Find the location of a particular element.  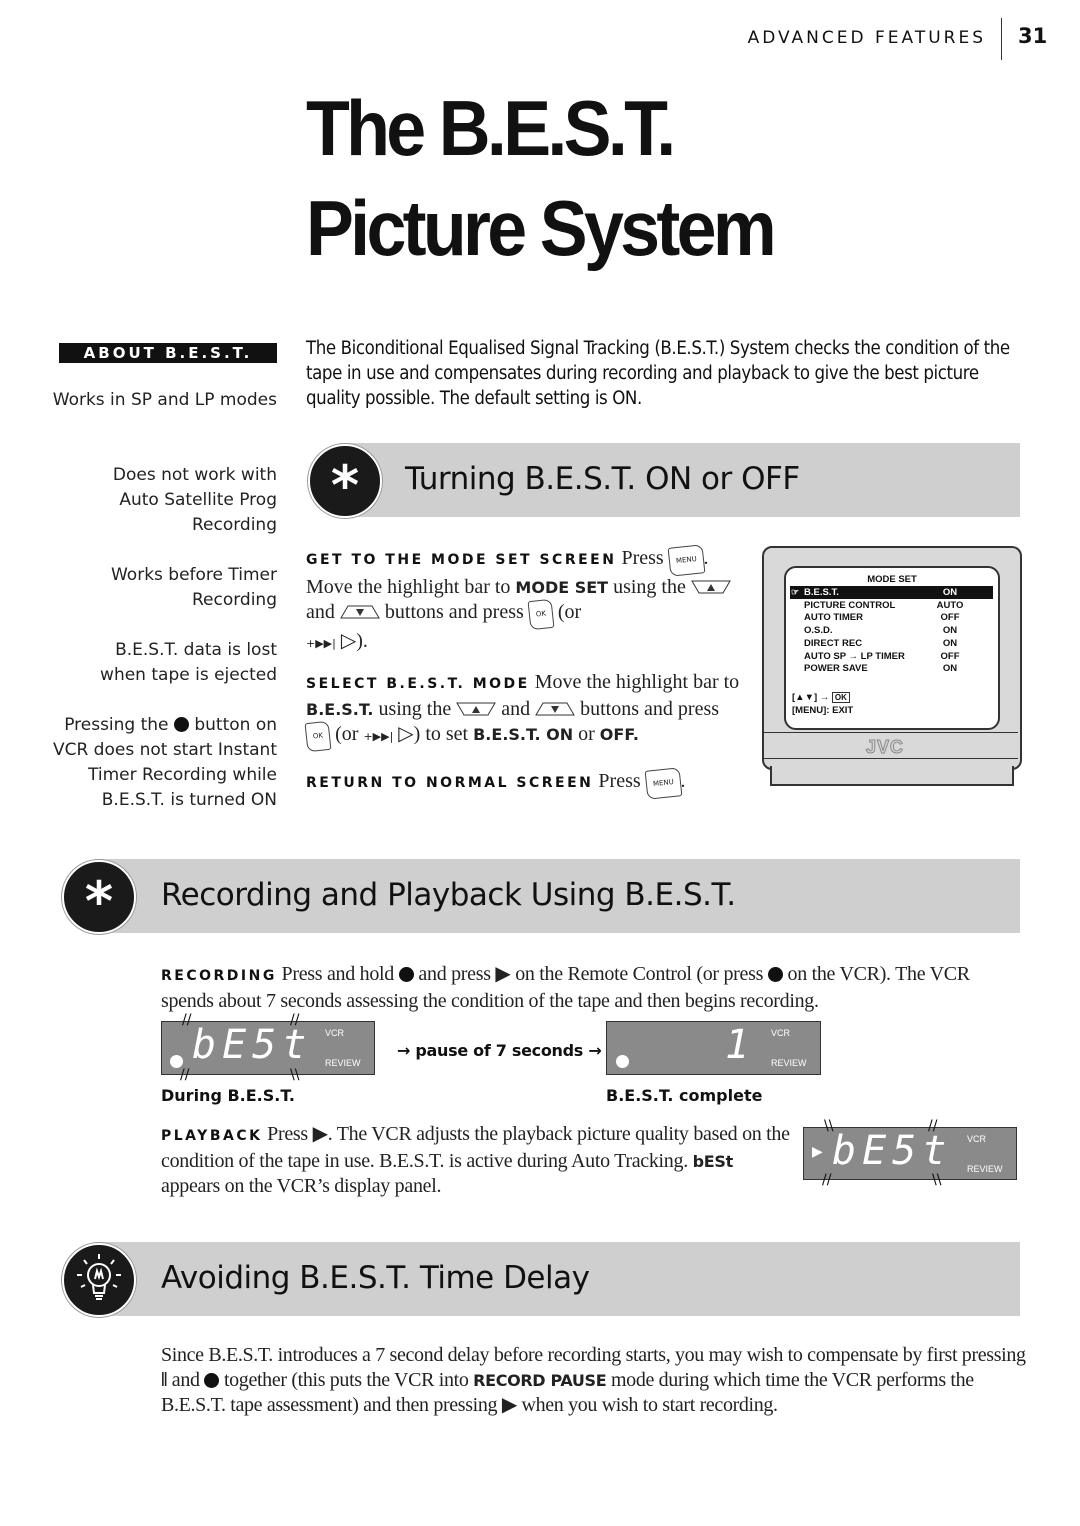

osd-menu-item: POWER SAVE ON is located at coordinates (891, 668).